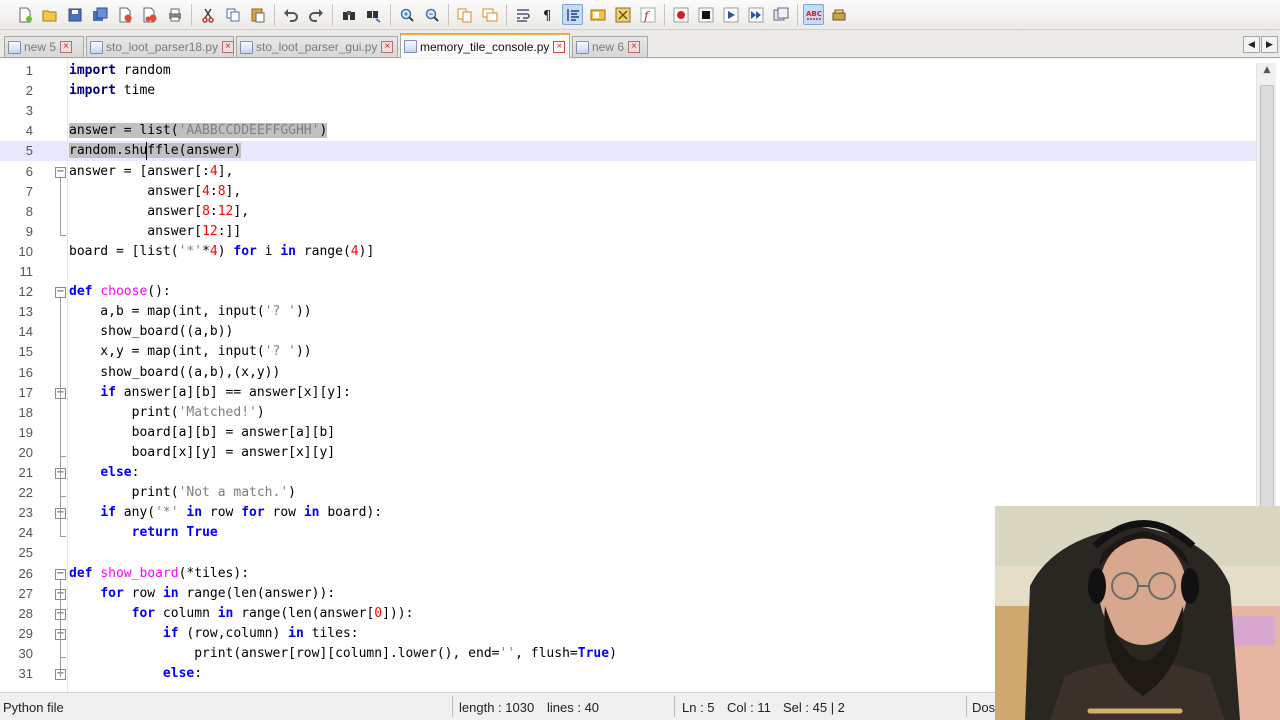 This screenshot has height=720, width=1280. What do you see at coordinates (628, 71) in the screenshot?
I see `code-line: 1 import random` at bounding box center [628, 71].